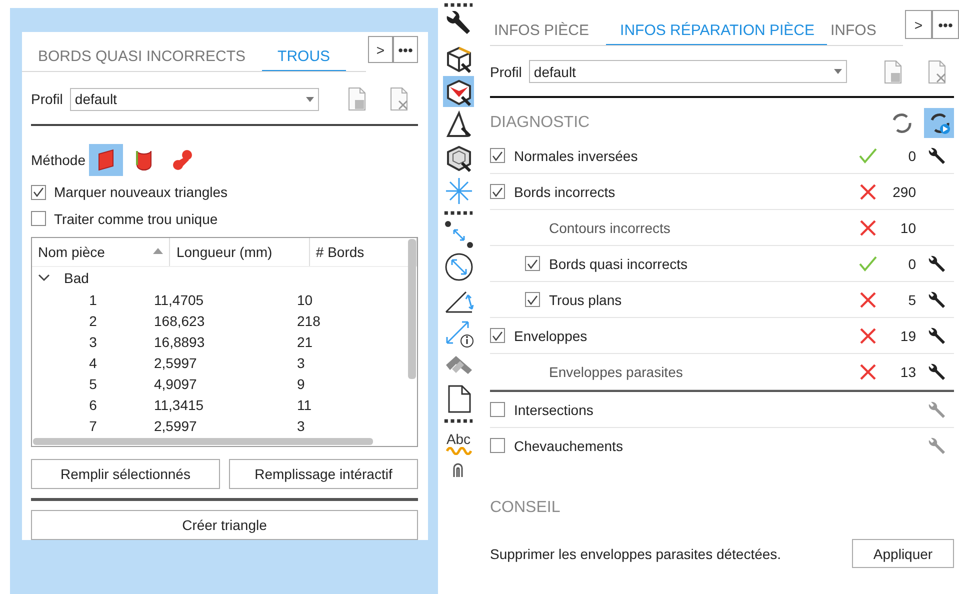 This screenshot has height=594, width=959. I want to click on check-label: Enveloppes, so click(551, 336).